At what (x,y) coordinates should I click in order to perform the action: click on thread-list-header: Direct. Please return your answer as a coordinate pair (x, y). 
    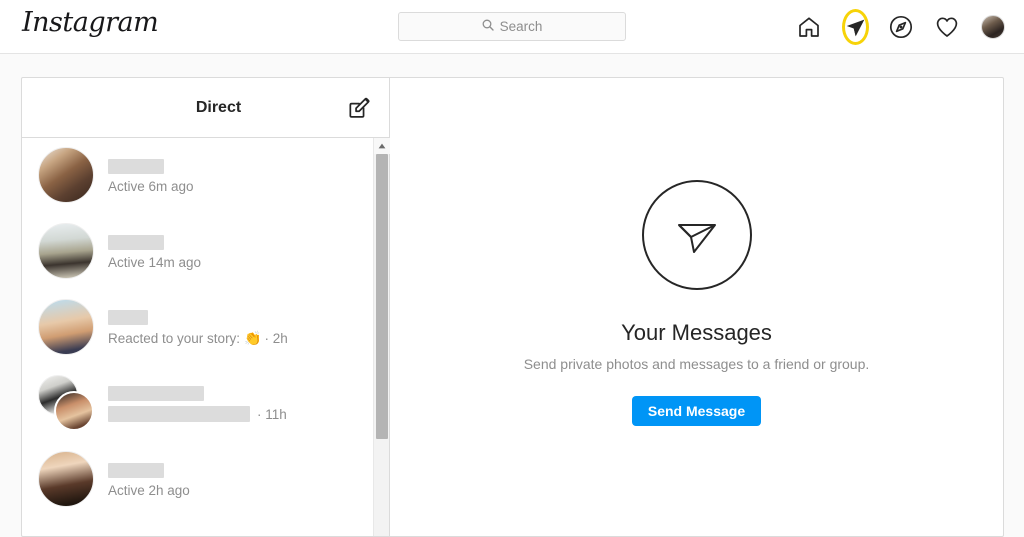
    Looking at the image, I should click on (205, 108).